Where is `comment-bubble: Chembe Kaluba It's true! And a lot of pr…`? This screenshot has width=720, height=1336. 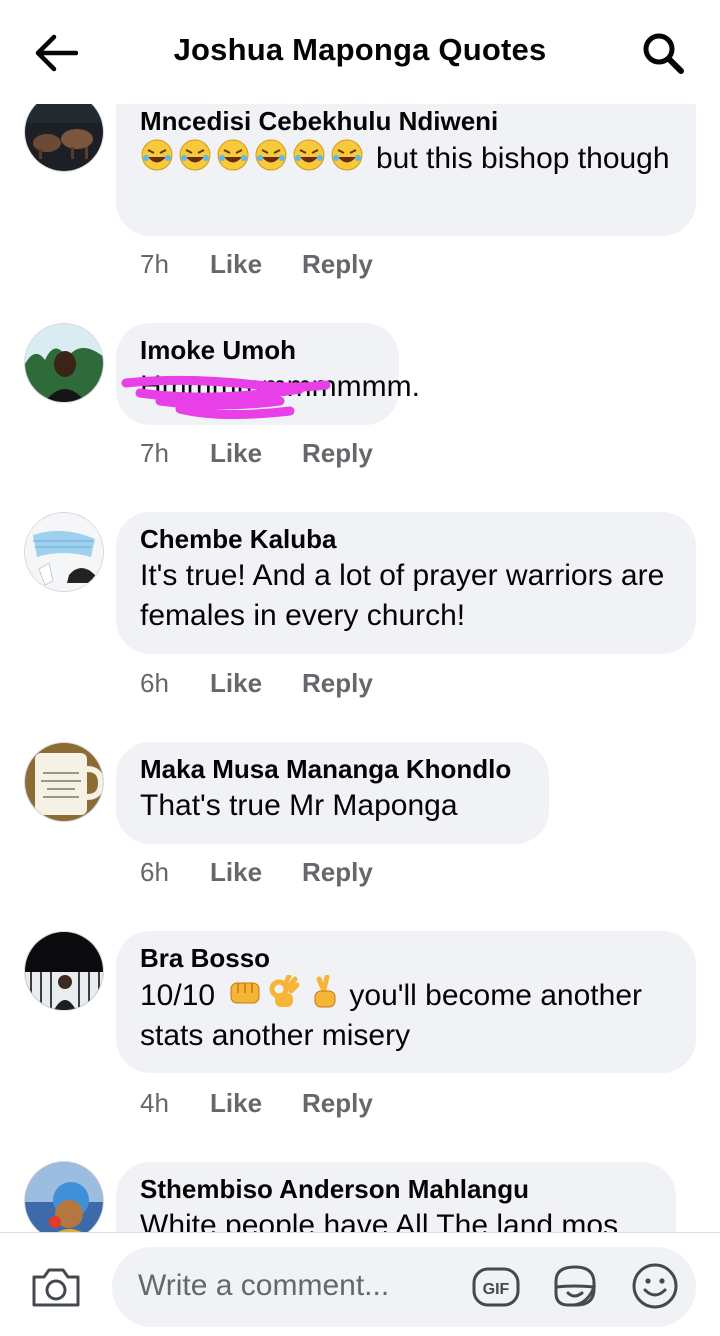
comment-bubble: Chembe Kaluba It's true! And a lot of pr… is located at coordinates (406, 583).